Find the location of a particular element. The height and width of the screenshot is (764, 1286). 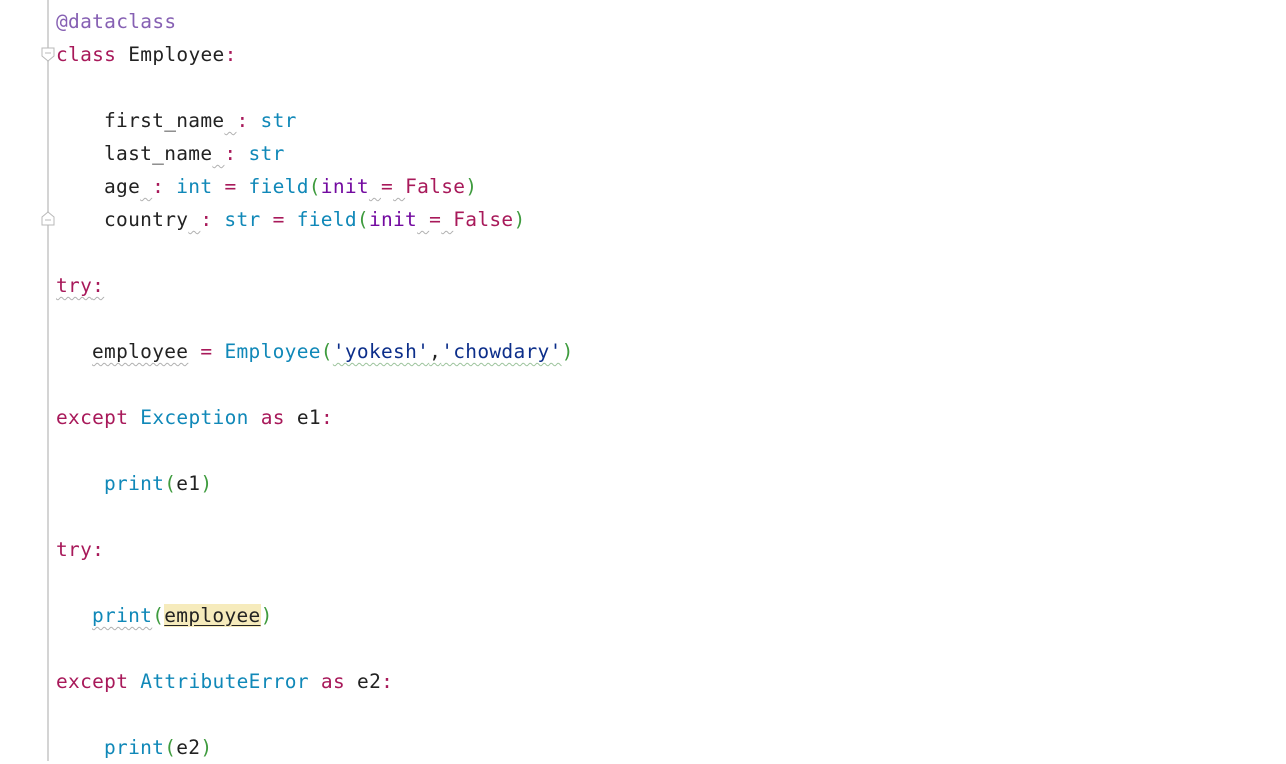

code-line-field-first-name: first_name : str is located at coordinates (200, 120).